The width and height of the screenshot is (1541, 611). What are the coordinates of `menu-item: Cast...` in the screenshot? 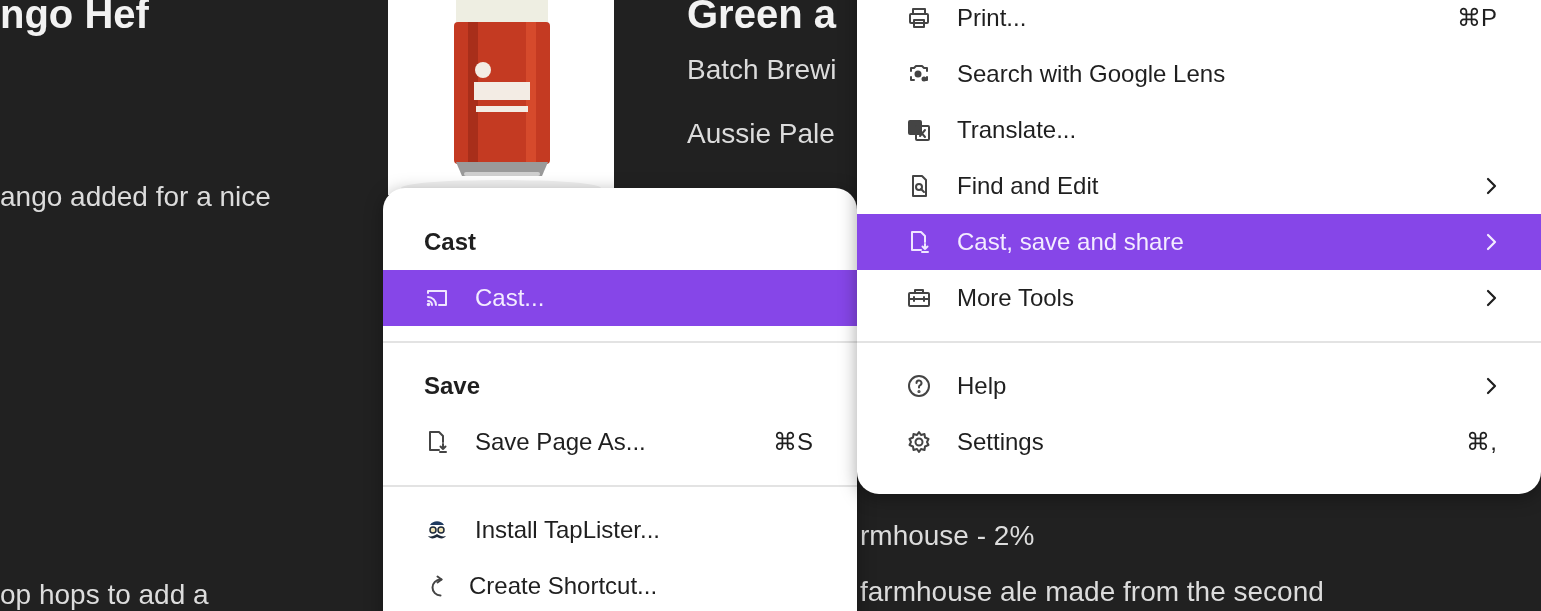 It's located at (620, 298).